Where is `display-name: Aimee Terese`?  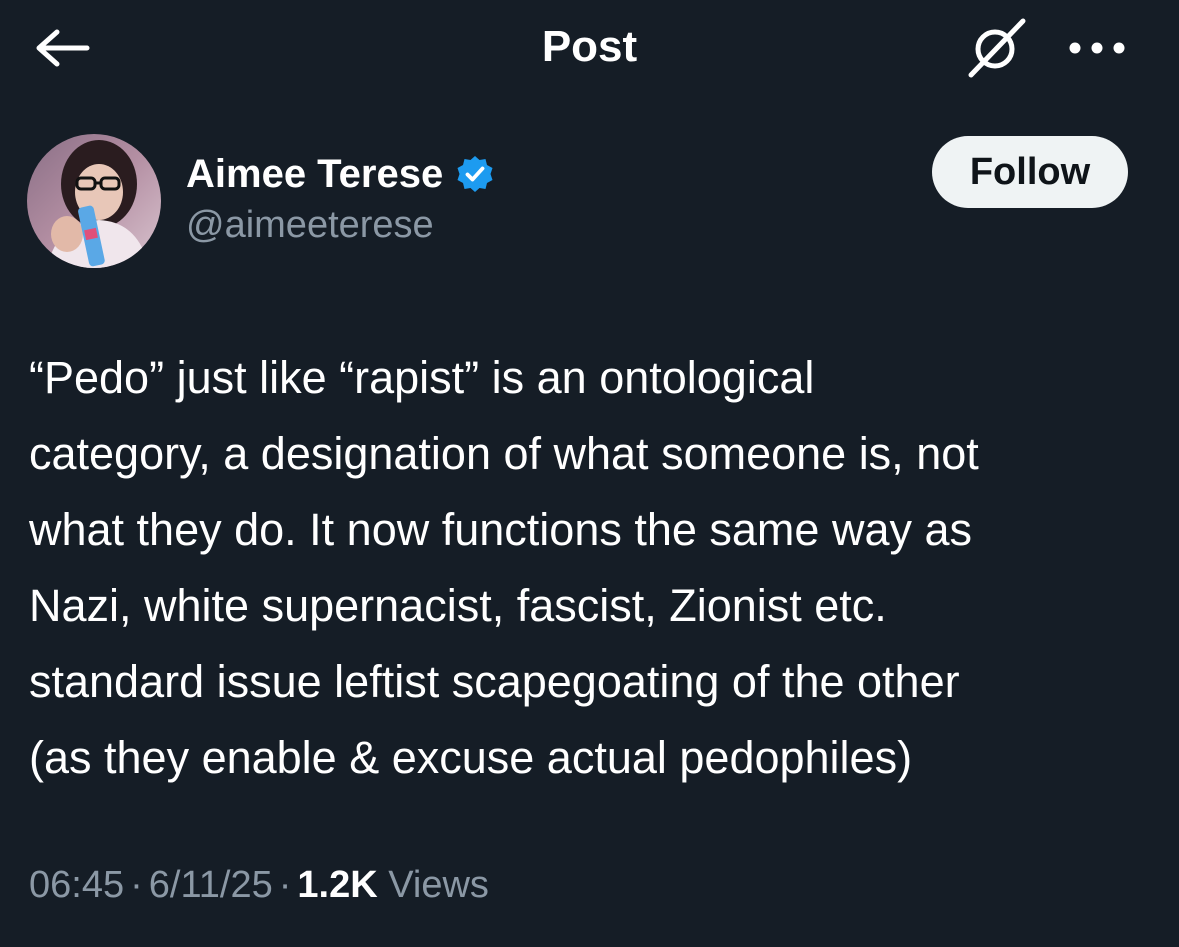 display-name: Aimee Terese is located at coordinates (314, 174).